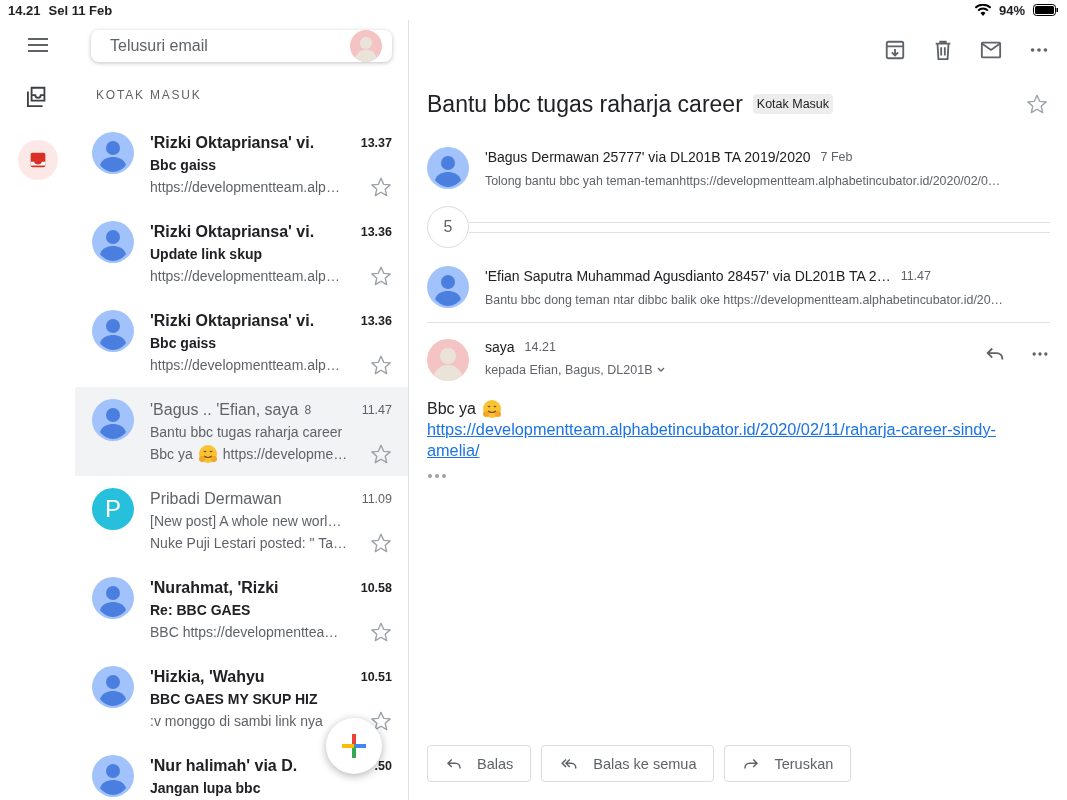 Image resolution: width=1067 pixels, height=800 pixels. What do you see at coordinates (80, 10) in the screenshot?
I see `status-date: Sel 11 Feb` at bounding box center [80, 10].